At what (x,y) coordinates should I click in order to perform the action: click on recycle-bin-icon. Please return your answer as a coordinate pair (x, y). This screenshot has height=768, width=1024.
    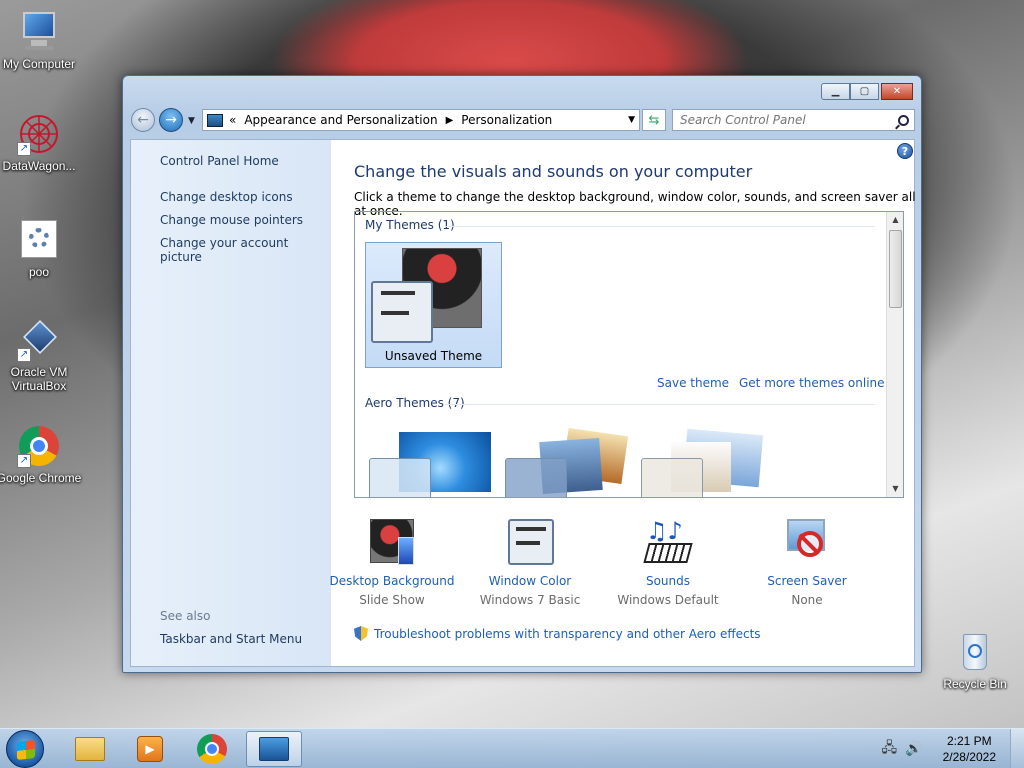
    Looking at the image, I should click on (975, 652).